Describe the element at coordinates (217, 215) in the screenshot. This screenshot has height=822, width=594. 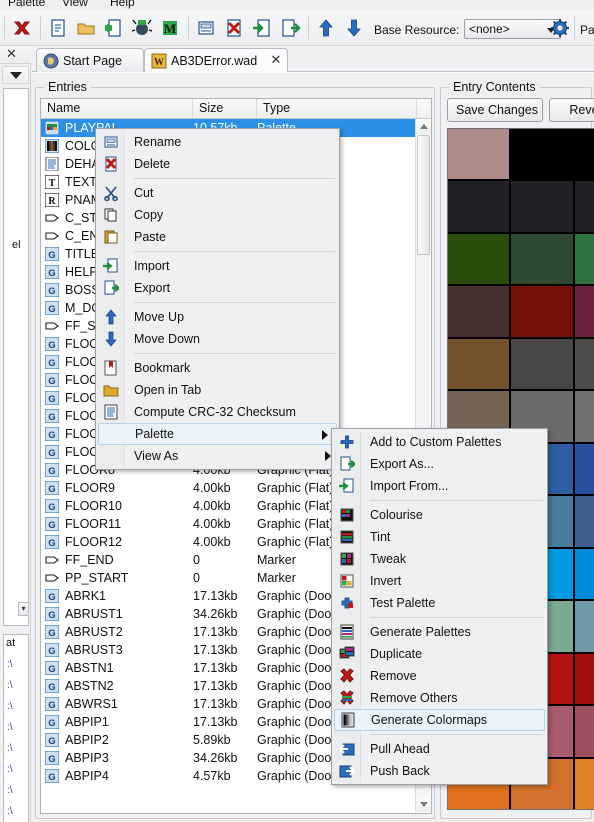
I see `menu-item-copy: Copy` at that location.